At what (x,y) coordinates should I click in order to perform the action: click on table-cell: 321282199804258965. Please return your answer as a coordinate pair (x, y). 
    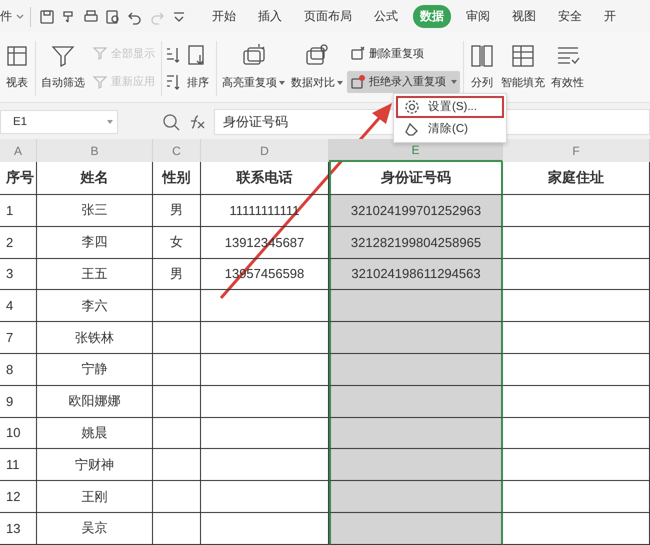
    Looking at the image, I should click on (416, 242).